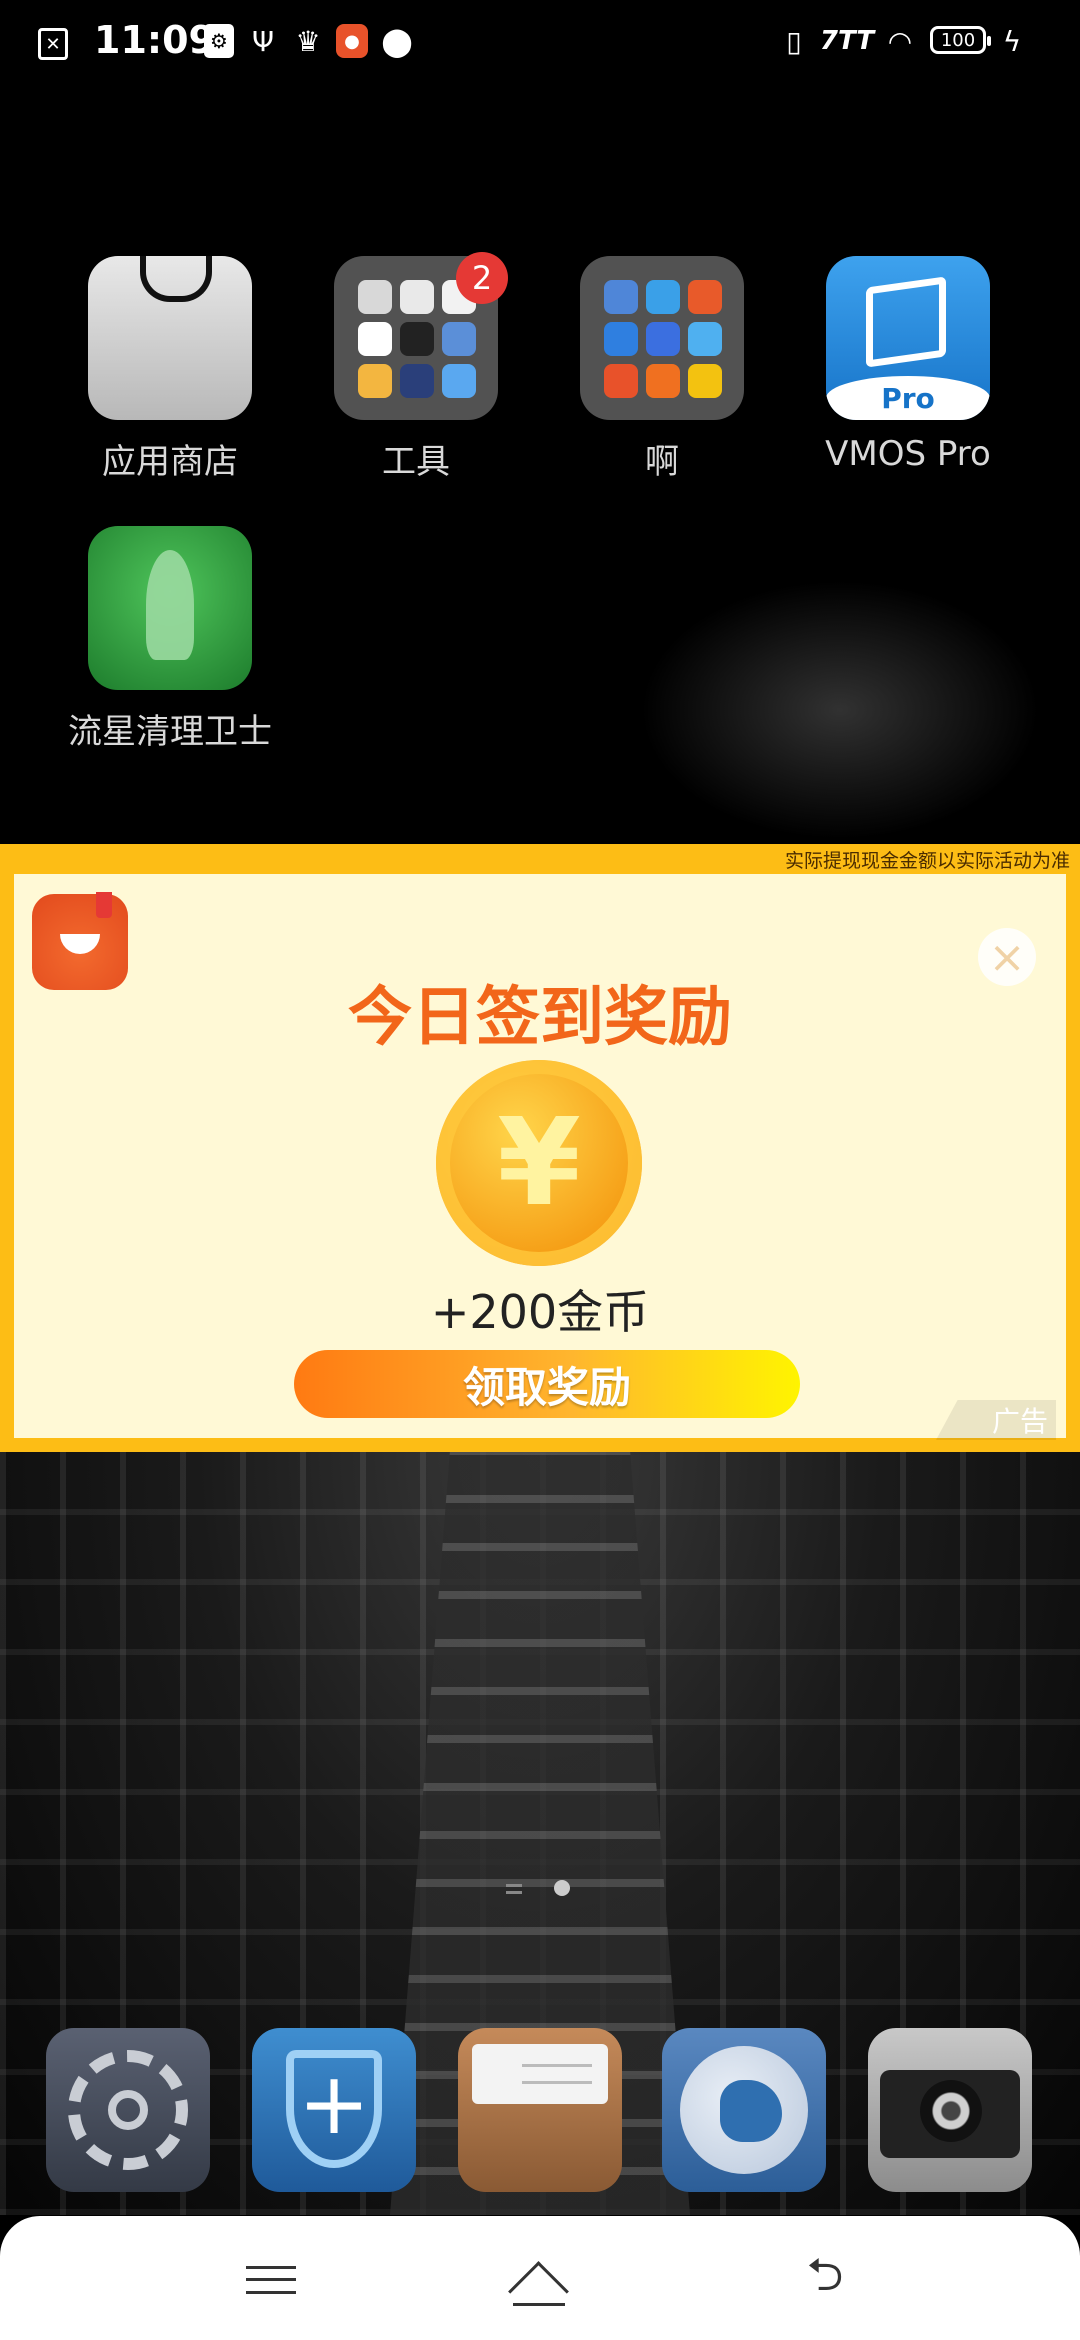 The height and width of the screenshot is (2340, 1080). What do you see at coordinates (128, 2110) in the screenshot?
I see `settings-gear-icon` at bounding box center [128, 2110].